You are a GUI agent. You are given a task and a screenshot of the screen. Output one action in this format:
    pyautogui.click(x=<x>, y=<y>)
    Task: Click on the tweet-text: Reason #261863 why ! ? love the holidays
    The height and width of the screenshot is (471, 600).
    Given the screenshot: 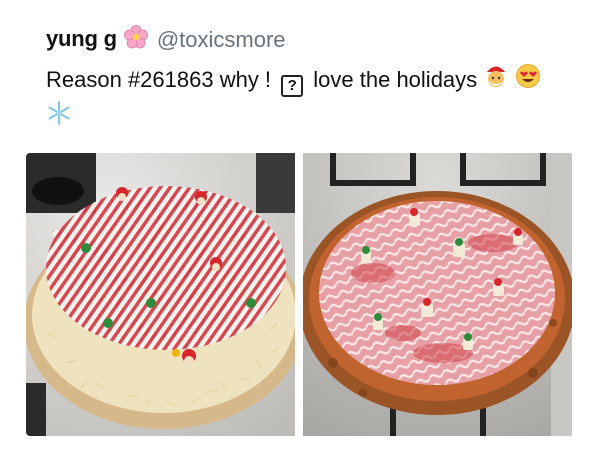 What is the action you would take?
    pyautogui.click(x=296, y=99)
    